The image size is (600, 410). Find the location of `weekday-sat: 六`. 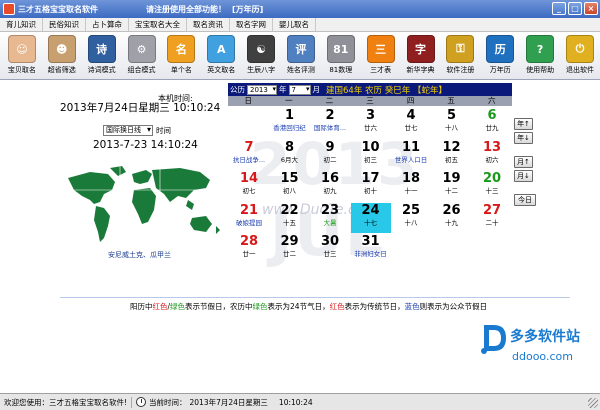

weekday-sat: 六 is located at coordinates (492, 100).